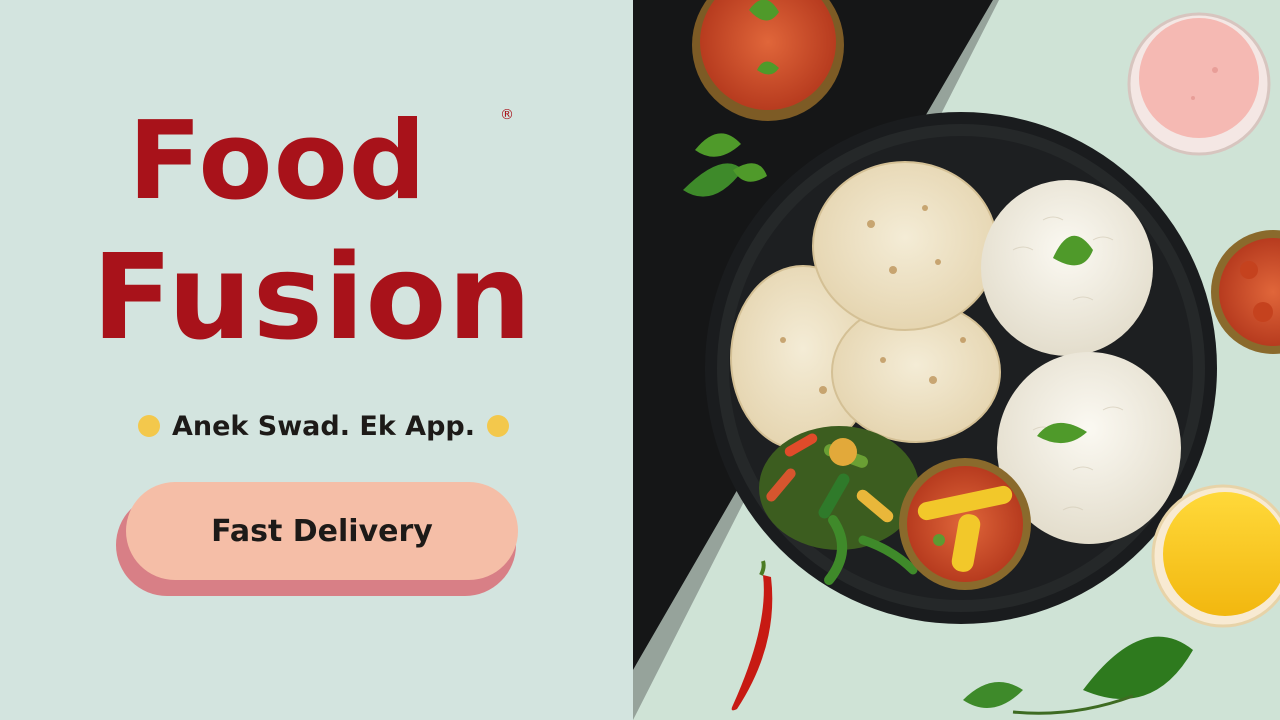  I want to click on tagline: Anek Swad. Ek App., so click(323, 426).